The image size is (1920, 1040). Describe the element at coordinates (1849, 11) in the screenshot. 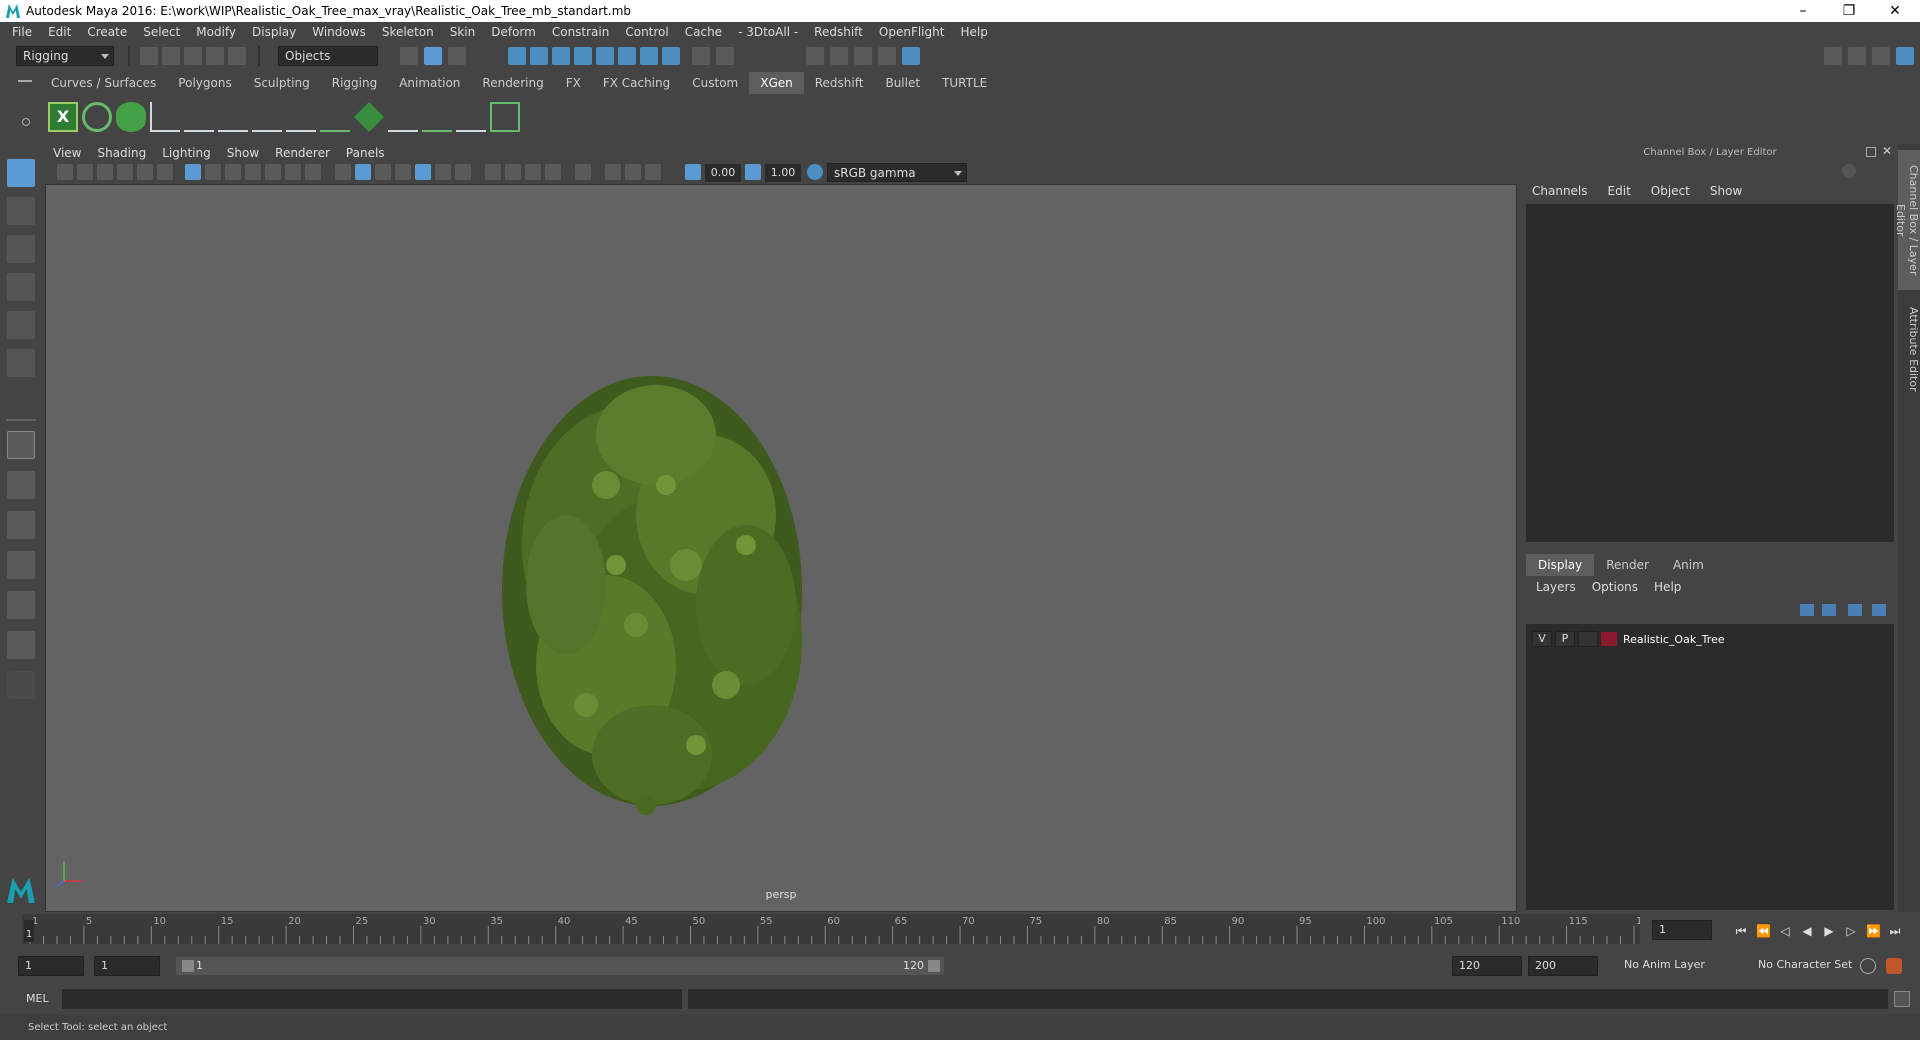

I see `restore-button: ❐` at that location.